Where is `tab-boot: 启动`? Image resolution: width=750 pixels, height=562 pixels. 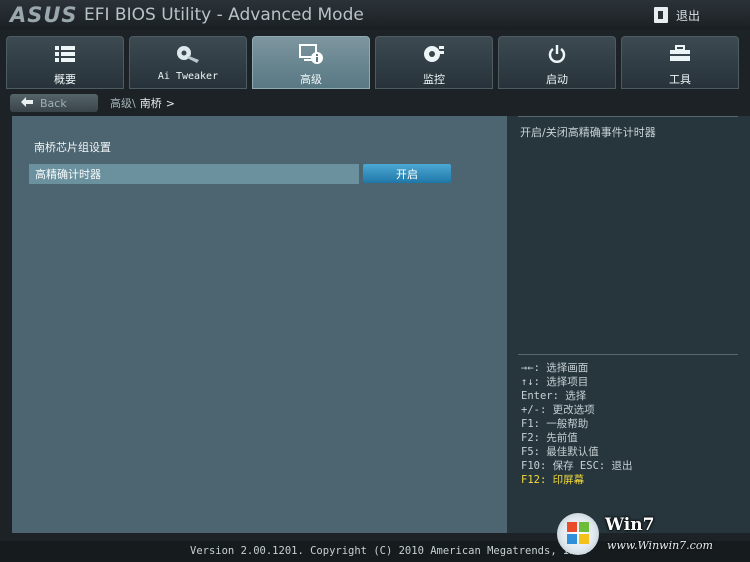 tab-boot: 启动 is located at coordinates (557, 62).